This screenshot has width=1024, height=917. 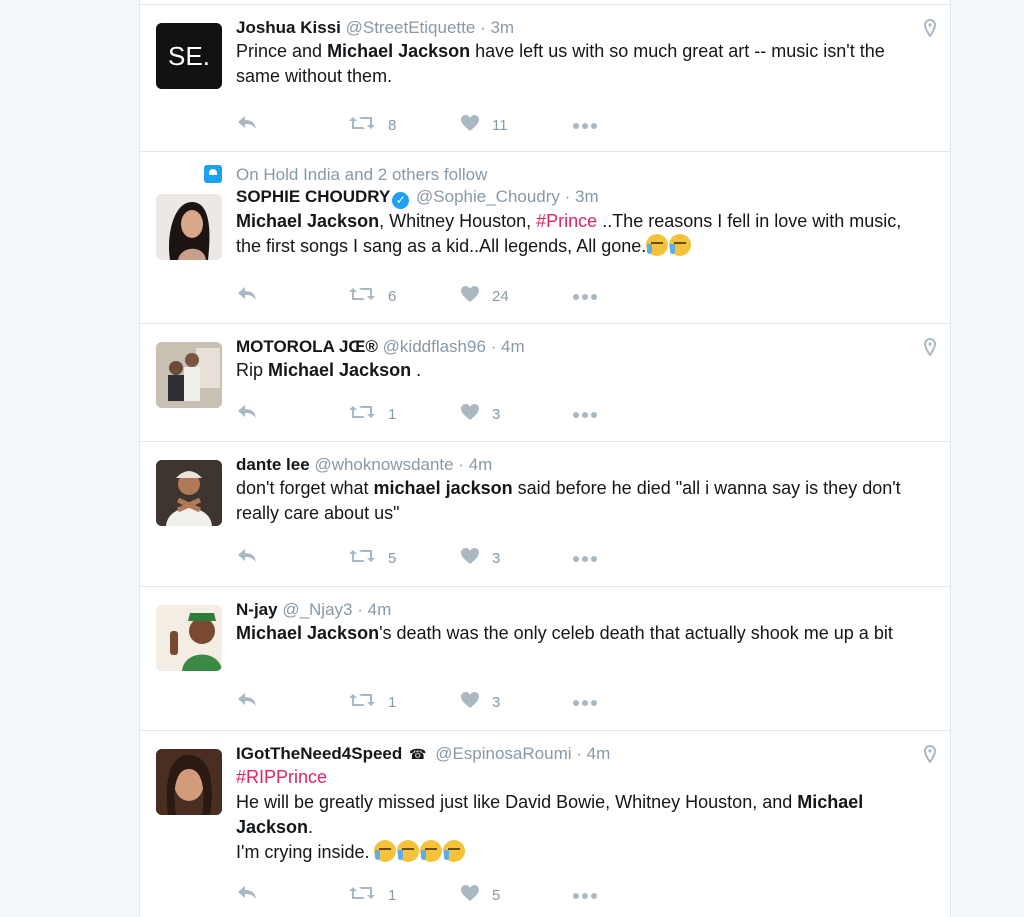 I want to click on retweet-button: 6, so click(x=404, y=296).